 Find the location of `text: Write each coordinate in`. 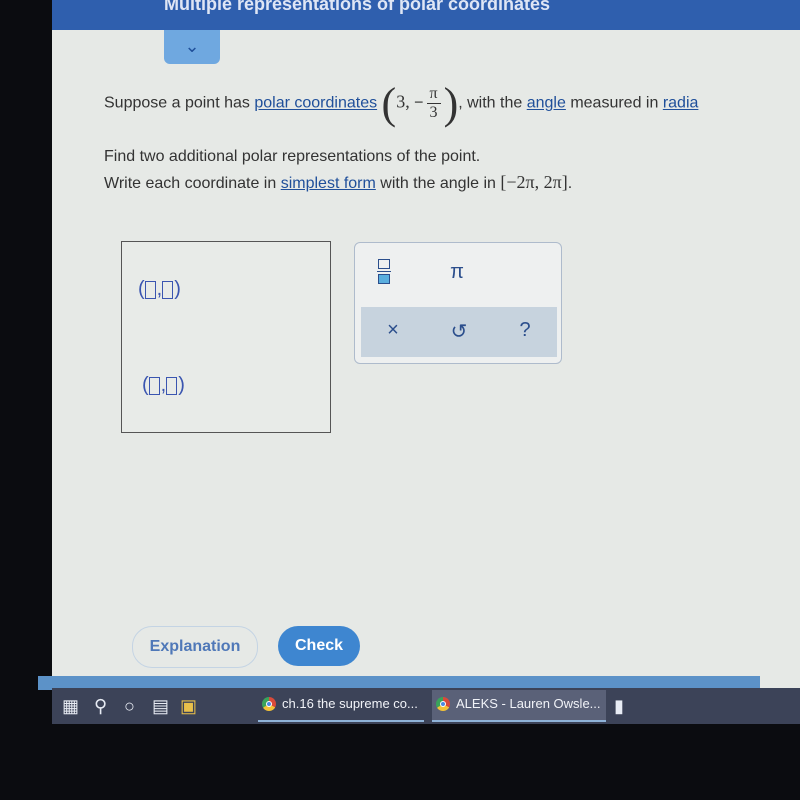

text: Write each coordinate in is located at coordinates (190, 183).